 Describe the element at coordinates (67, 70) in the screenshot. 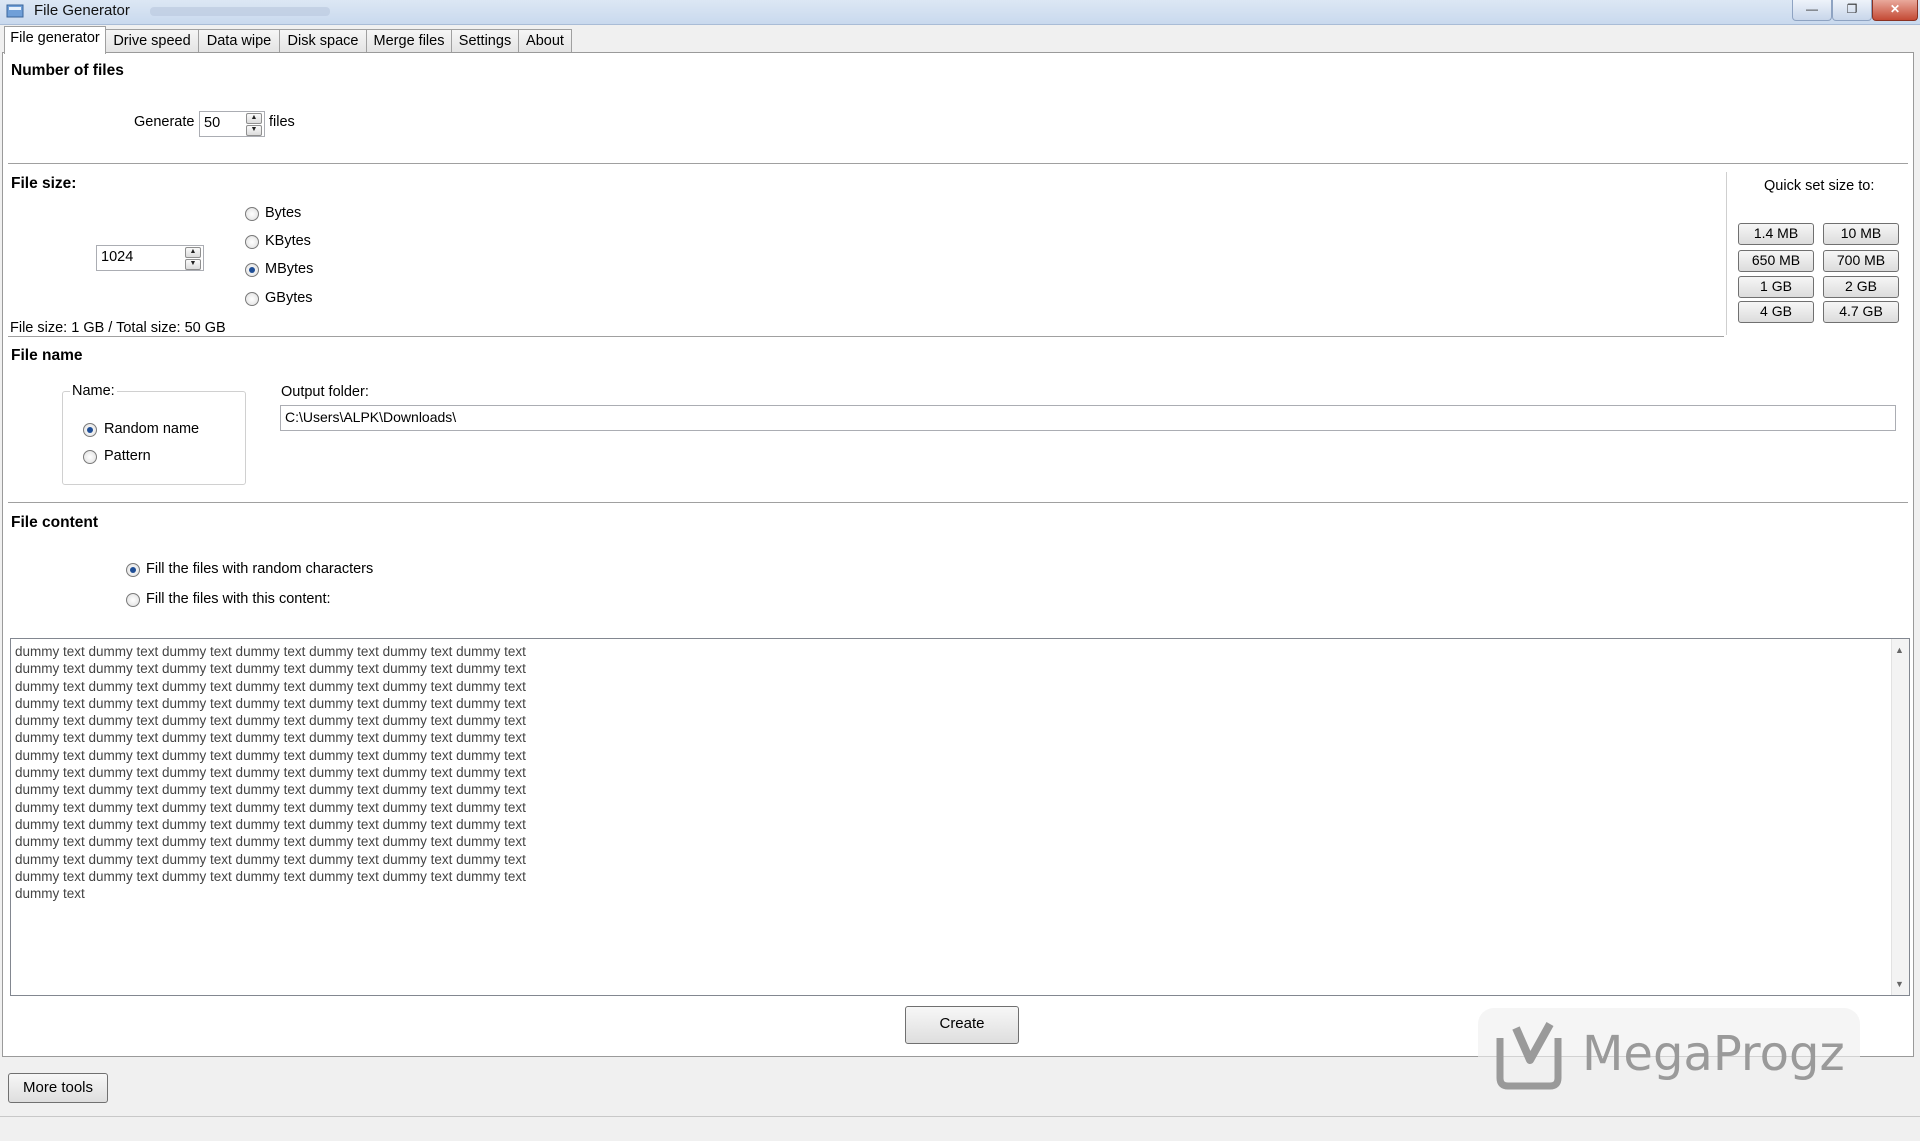

I see `number-of-files-heading: Number of files` at that location.